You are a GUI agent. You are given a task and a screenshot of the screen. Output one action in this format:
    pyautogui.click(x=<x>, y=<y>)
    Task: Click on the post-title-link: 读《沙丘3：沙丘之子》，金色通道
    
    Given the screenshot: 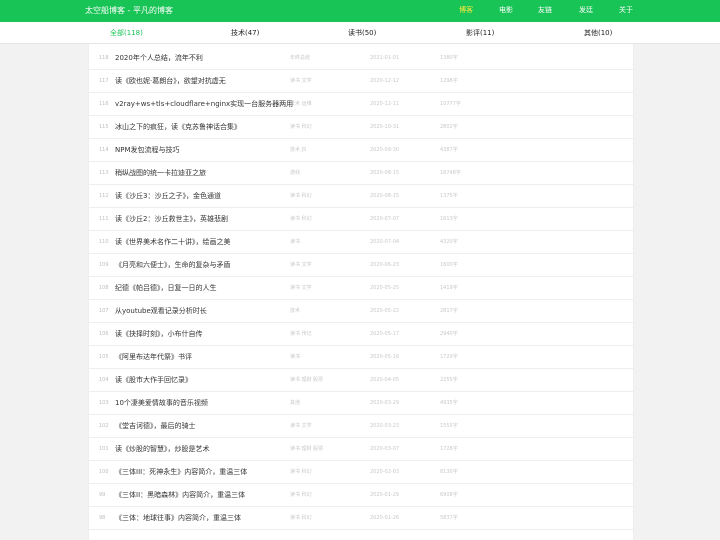 What is the action you would take?
    pyautogui.click(x=168, y=196)
    